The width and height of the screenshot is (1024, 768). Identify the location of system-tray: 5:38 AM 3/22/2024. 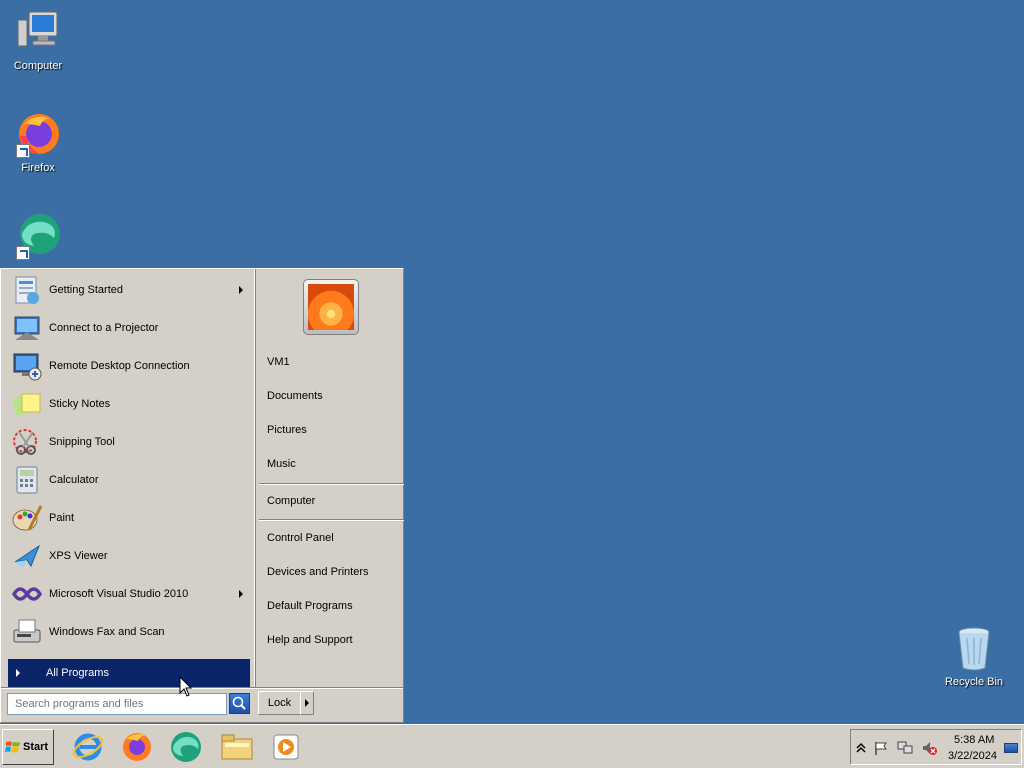
(936, 747).